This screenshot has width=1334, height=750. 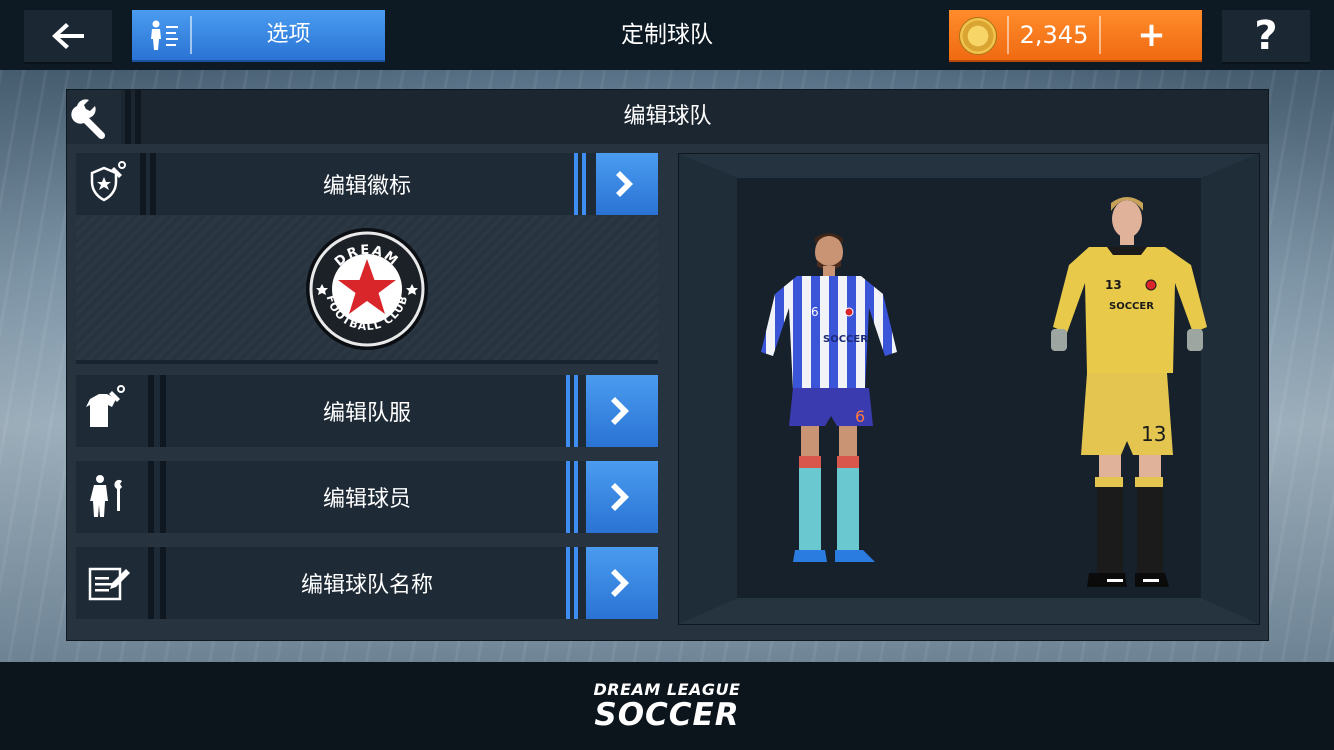 I want to click on outfield-player: 6 SOCCER 6, so click(x=829, y=397).